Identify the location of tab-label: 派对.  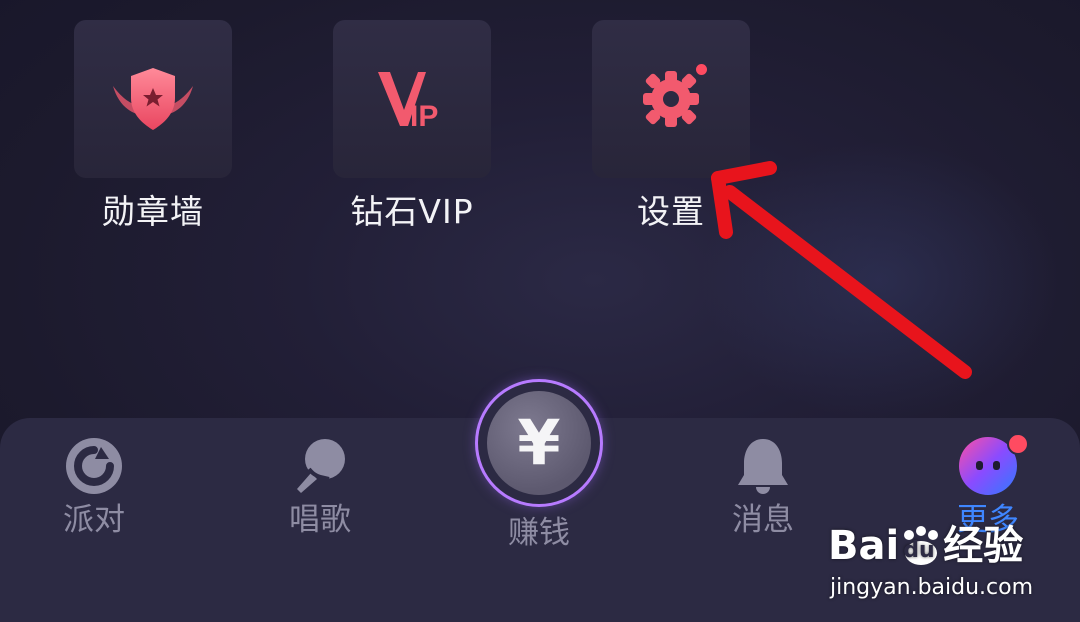
(94, 520).